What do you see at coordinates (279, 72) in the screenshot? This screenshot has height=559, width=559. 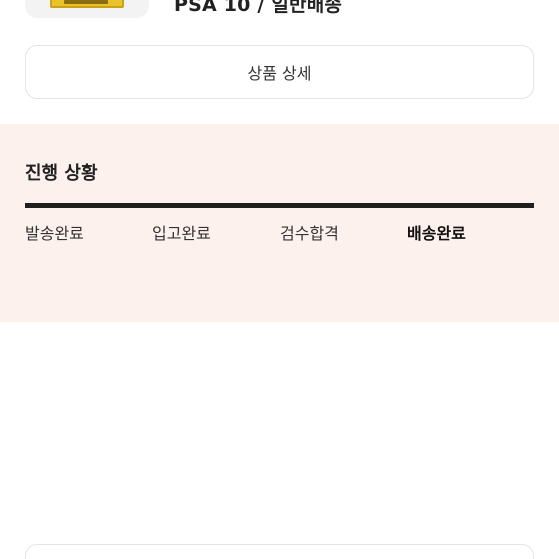 I see `product-detail-button: 상품 상세` at bounding box center [279, 72].